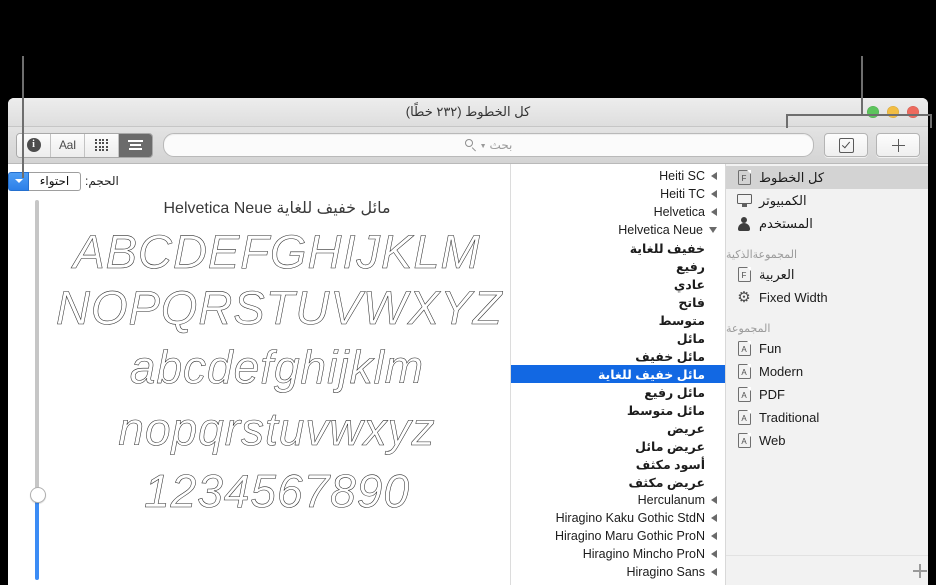 This screenshot has width=936, height=585. What do you see at coordinates (762, 255) in the screenshot?
I see `sidebar-section-header: المجموعةالذكية` at bounding box center [762, 255].